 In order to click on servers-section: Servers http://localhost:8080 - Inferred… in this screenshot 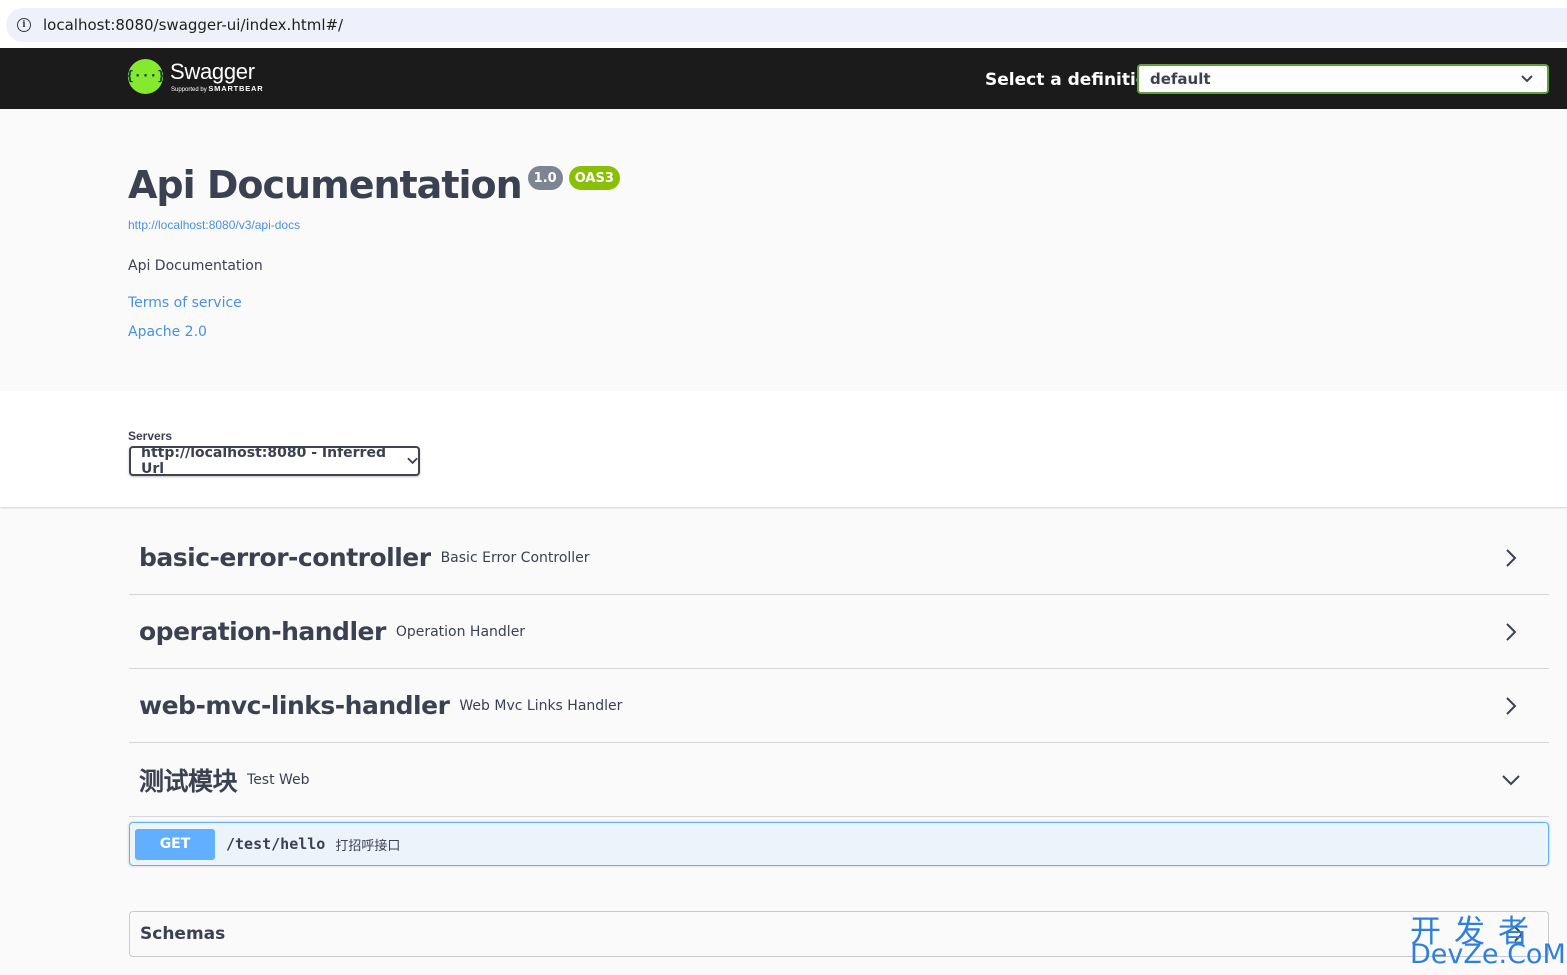, I will do `click(783, 449)`.